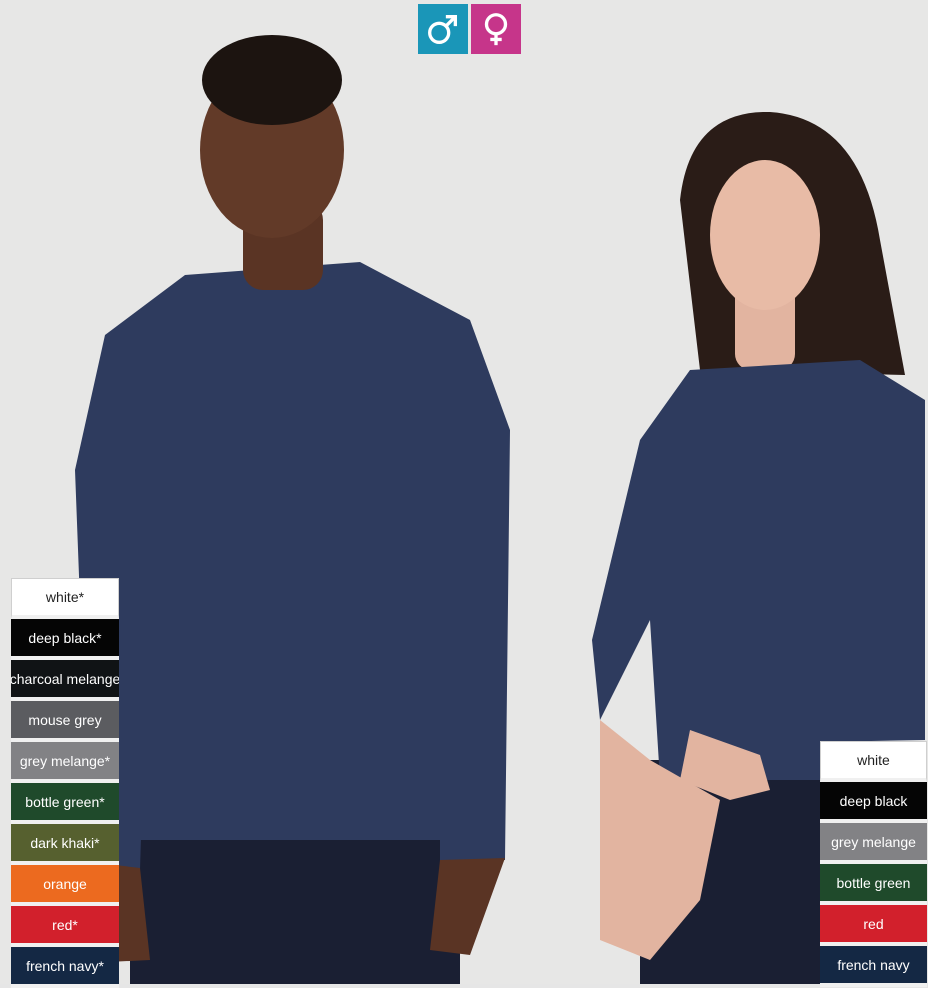 Image resolution: width=928 pixels, height=988 pixels. I want to click on women-color-swatch: grey melange, so click(873, 843).